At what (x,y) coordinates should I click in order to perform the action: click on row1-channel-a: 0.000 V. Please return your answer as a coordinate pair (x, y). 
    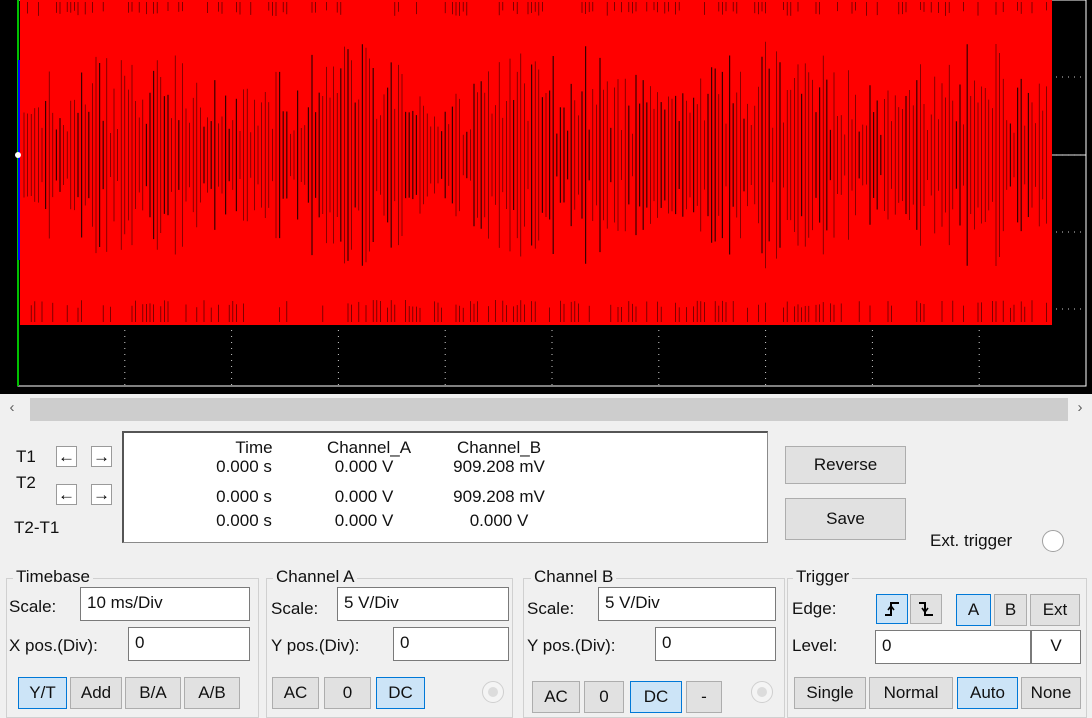
    Looking at the image, I should click on (364, 466).